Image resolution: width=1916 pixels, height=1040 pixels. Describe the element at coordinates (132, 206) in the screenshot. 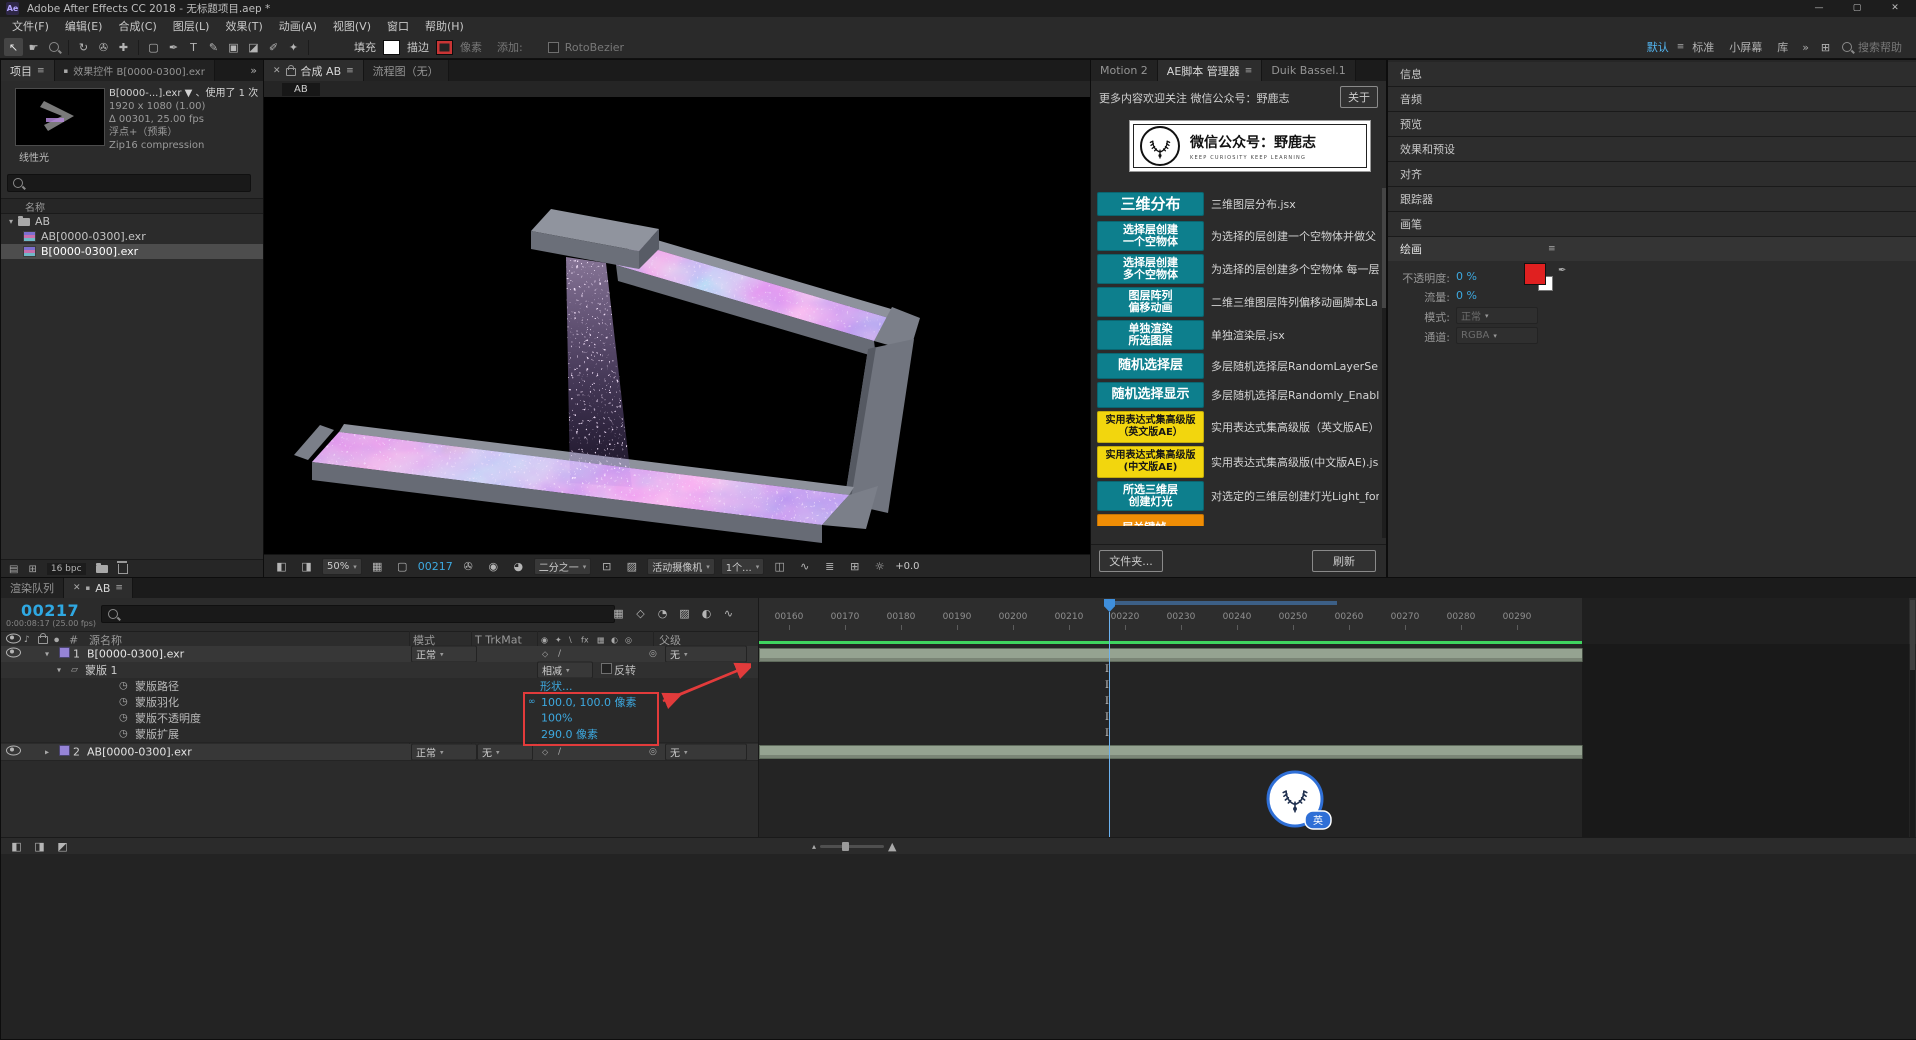

I see `project-list-header: 名称` at that location.